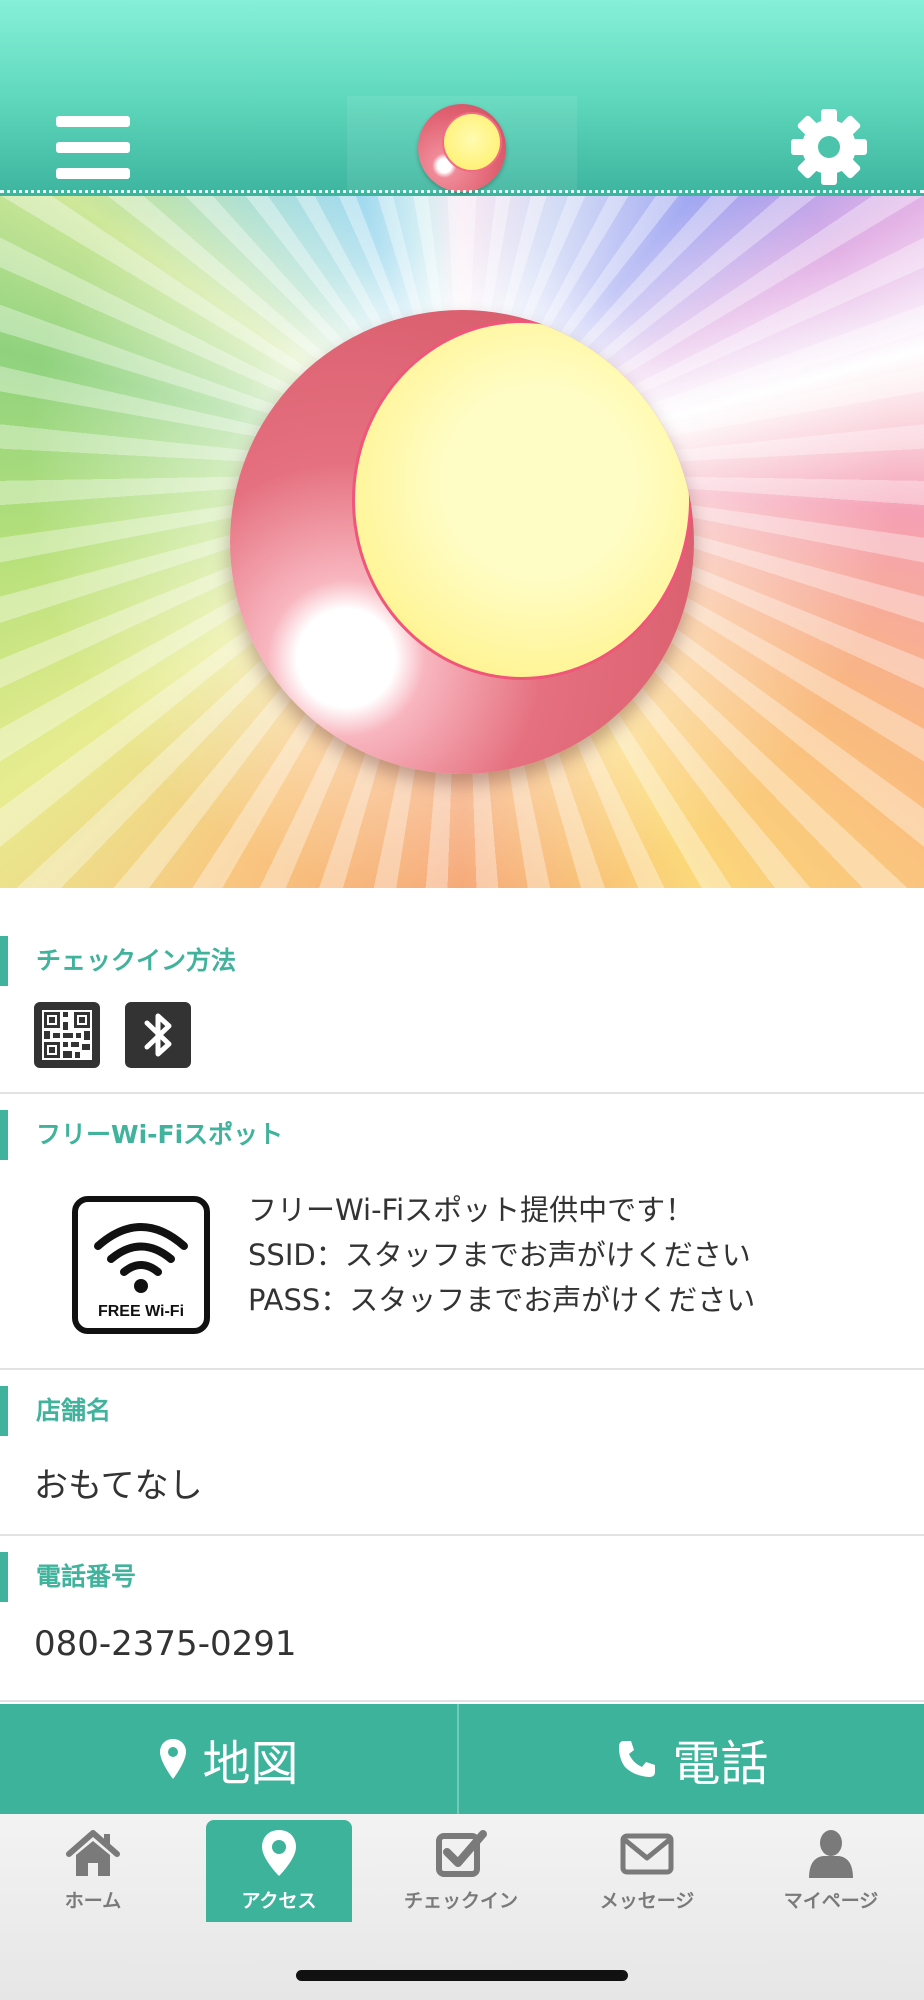 Image resolution: width=924 pixels, height=2000 pixels. Describe the element at coordinates (462, 991) in the screenshot. I see `checkin-method-section: チェックイン方法` at that location.